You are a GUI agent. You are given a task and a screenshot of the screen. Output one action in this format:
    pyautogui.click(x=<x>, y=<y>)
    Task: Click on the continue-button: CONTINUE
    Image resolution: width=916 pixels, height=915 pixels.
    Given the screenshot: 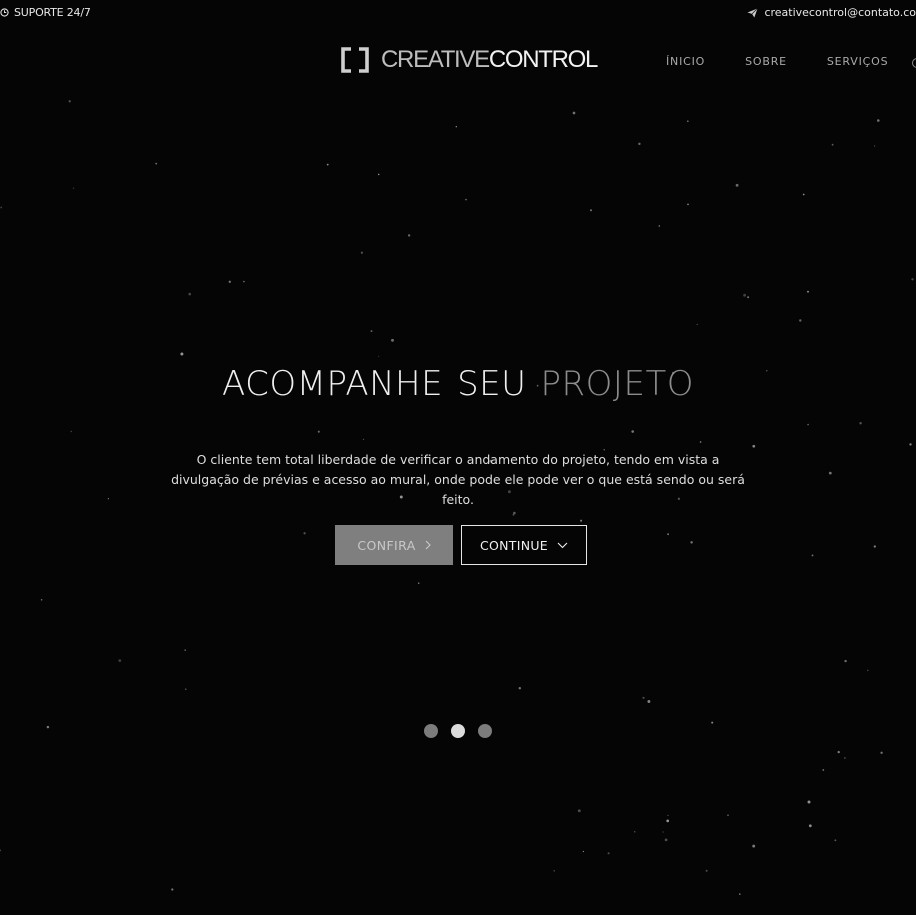 What is the action you would take?
    pyautogui.click(x=524, y=545)
    